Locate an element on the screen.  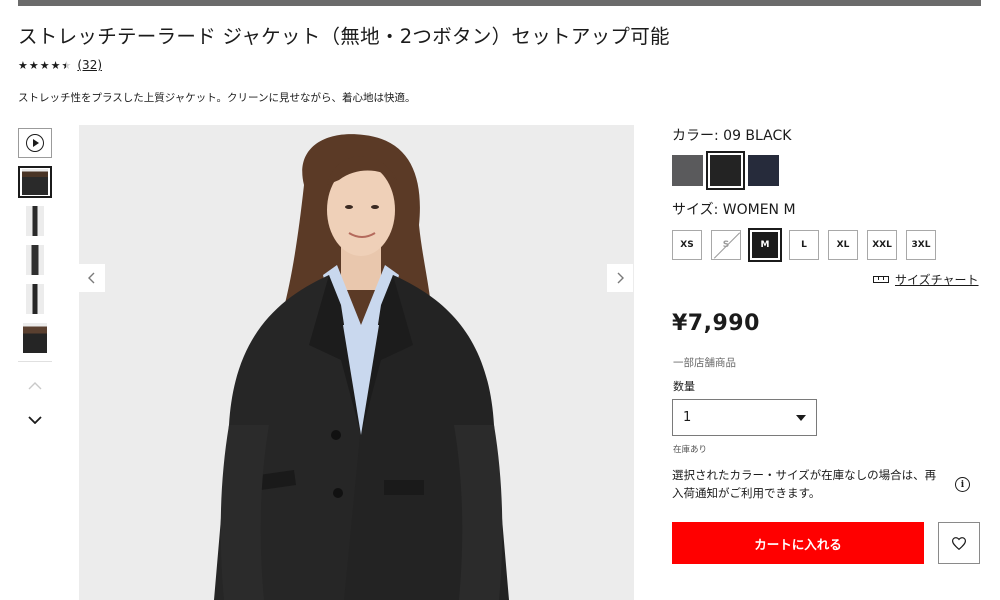
quantity-select: 1 is located at coordinates (744, 417).